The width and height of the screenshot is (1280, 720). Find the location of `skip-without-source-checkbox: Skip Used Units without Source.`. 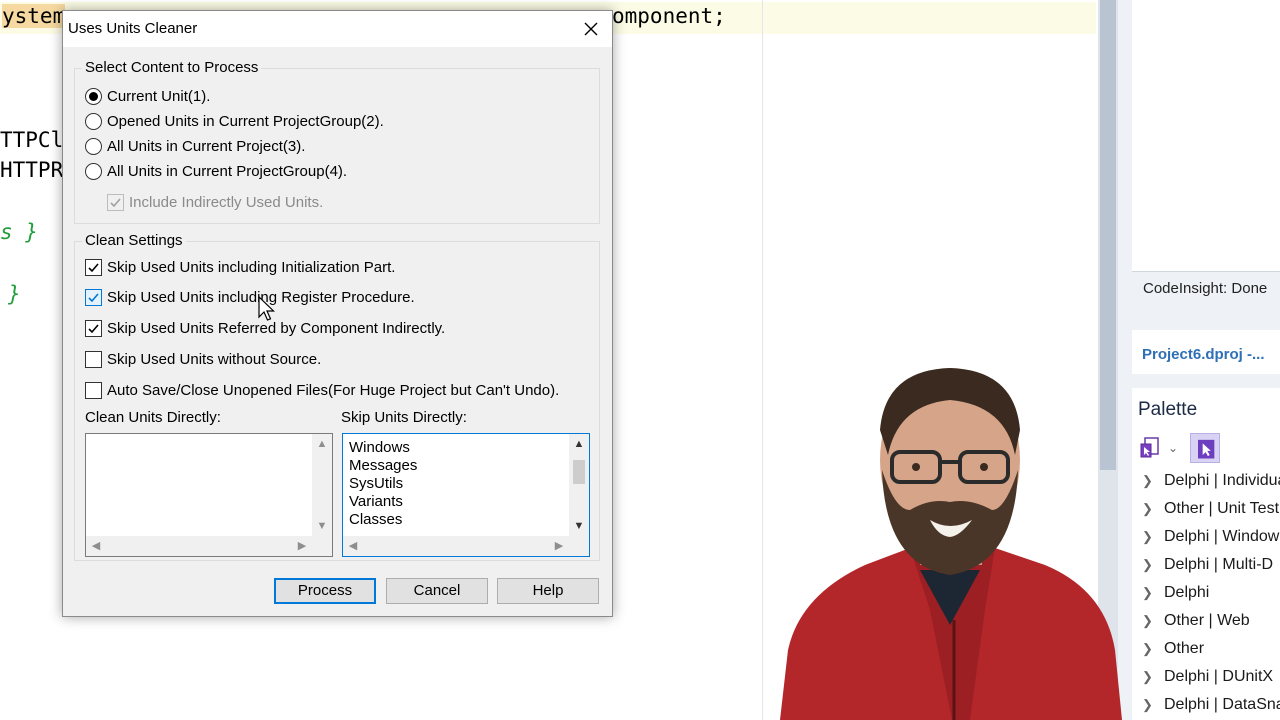

skip-without-source-checkbox: Skip Used Units without Source. is located at coordinates (203, 359).